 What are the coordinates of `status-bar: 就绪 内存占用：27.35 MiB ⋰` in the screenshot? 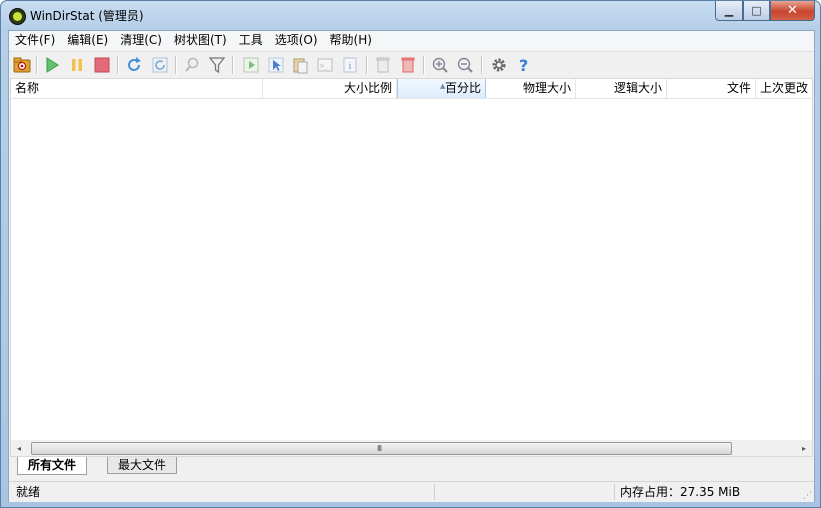 It's located at (411, 491).